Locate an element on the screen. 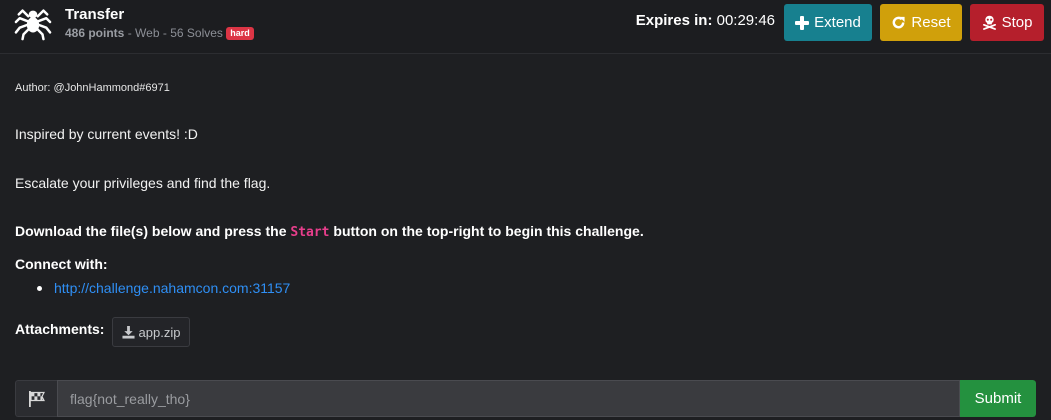 The width and height of the screenshot is (1051, 420). flag-input-prefix is located at coordinates (36, 398).